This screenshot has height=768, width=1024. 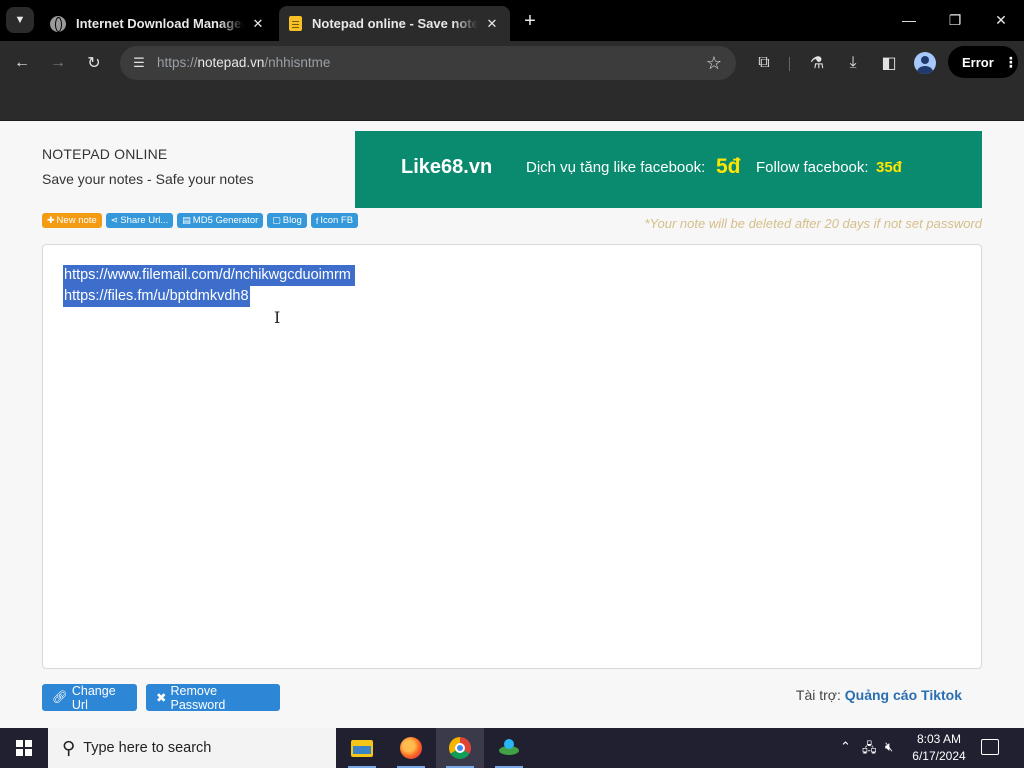 What do you see at coordinates (1010, 61) in the screenshot?
I see `more-menu-icon: ⋮` at bounding box center [1010, 61].